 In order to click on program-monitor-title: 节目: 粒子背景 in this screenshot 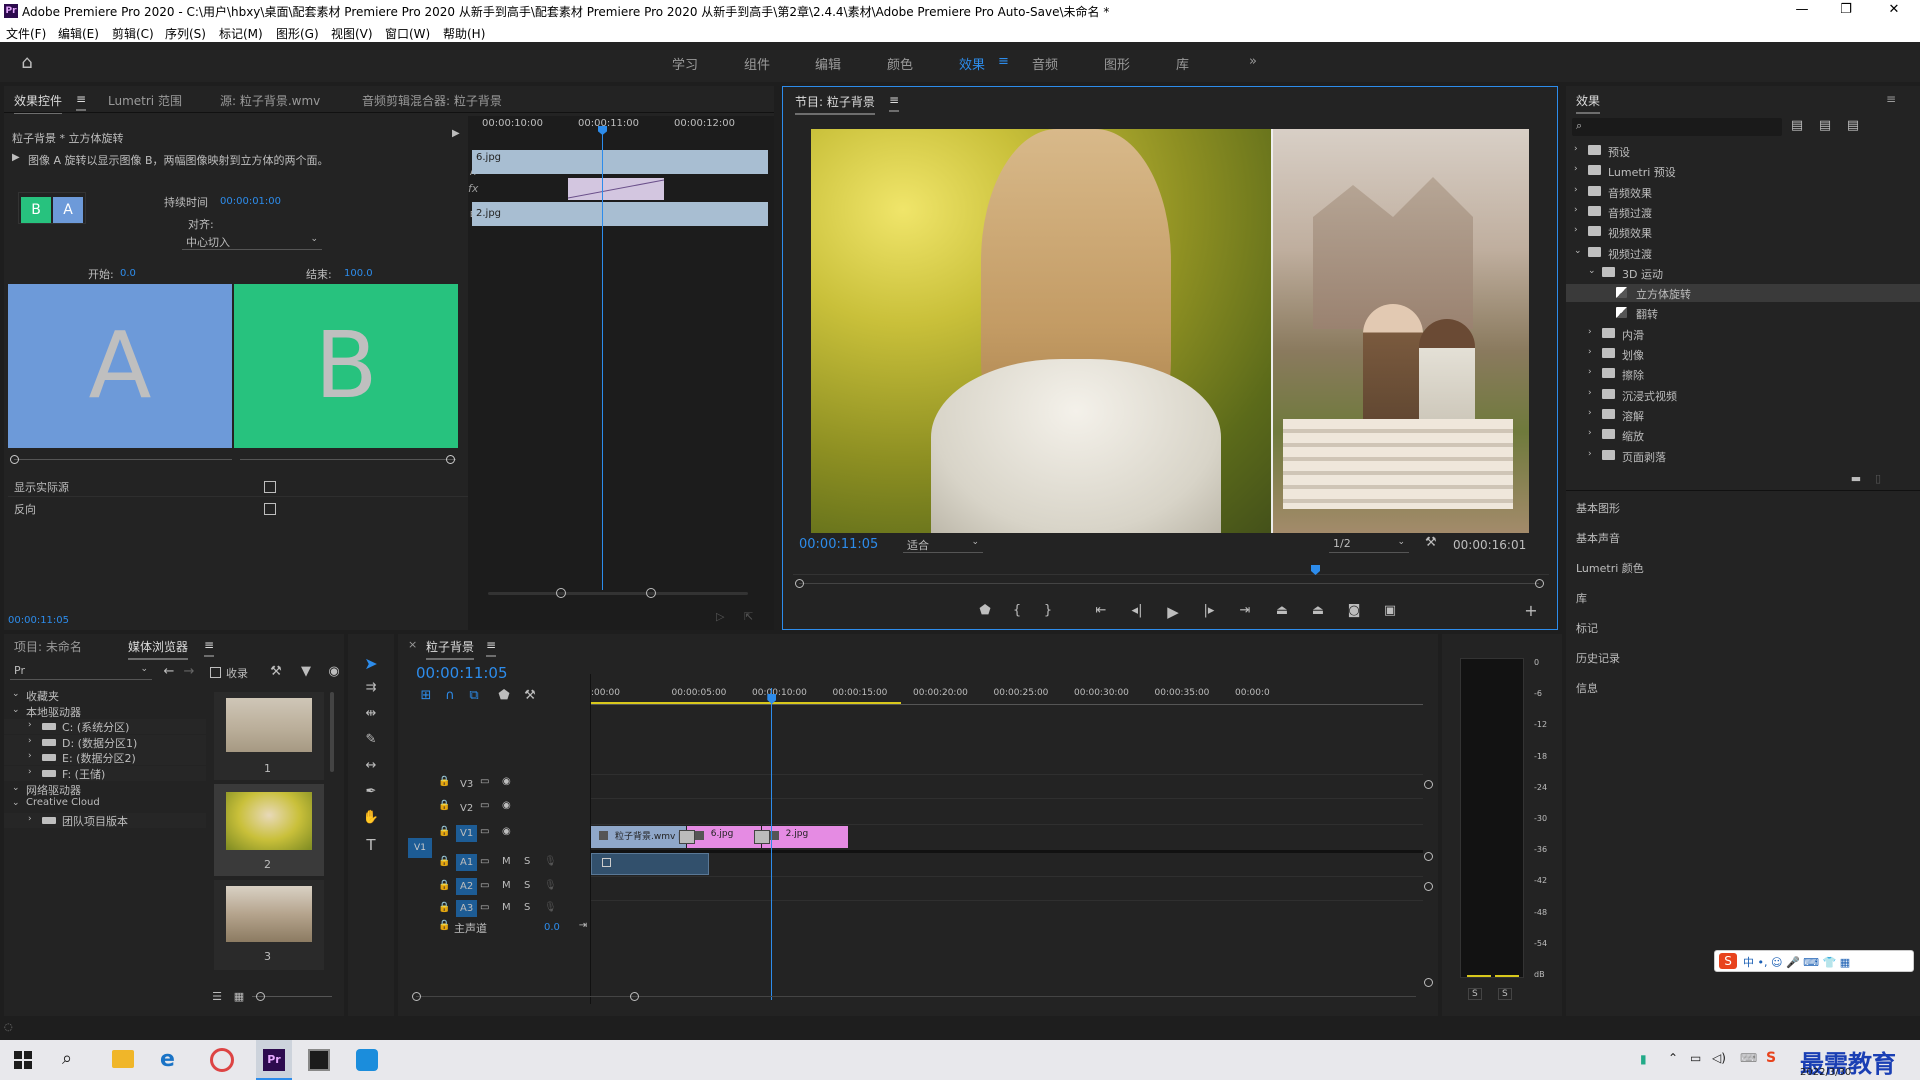, I will do `click(835, 104)`.